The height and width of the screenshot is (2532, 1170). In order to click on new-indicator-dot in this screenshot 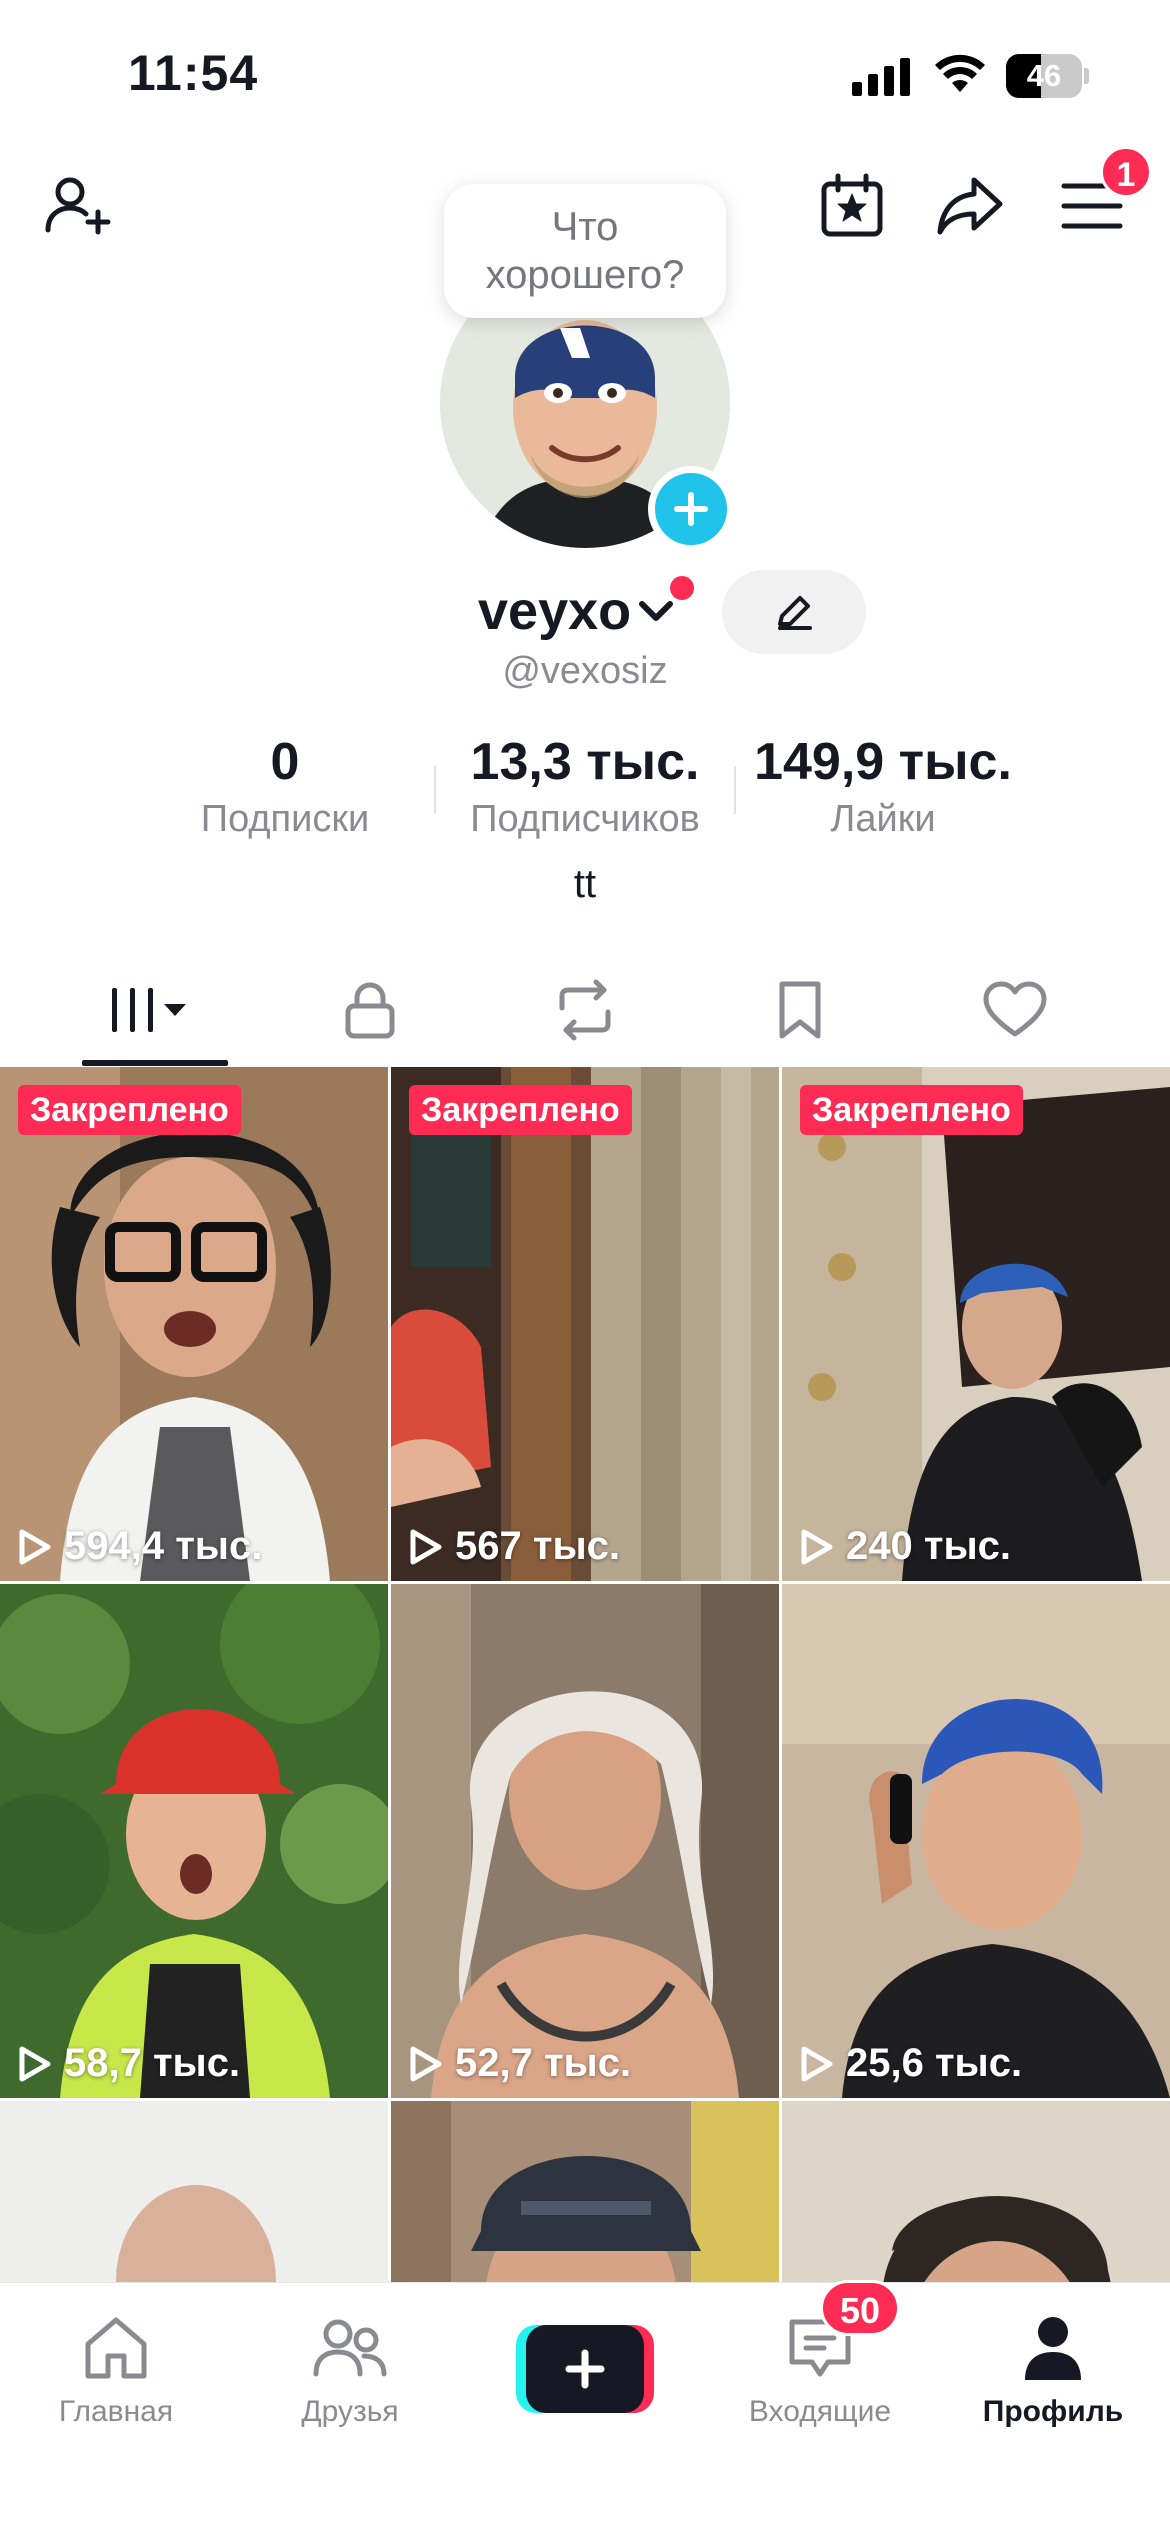, I will do `click(682, 588)`.